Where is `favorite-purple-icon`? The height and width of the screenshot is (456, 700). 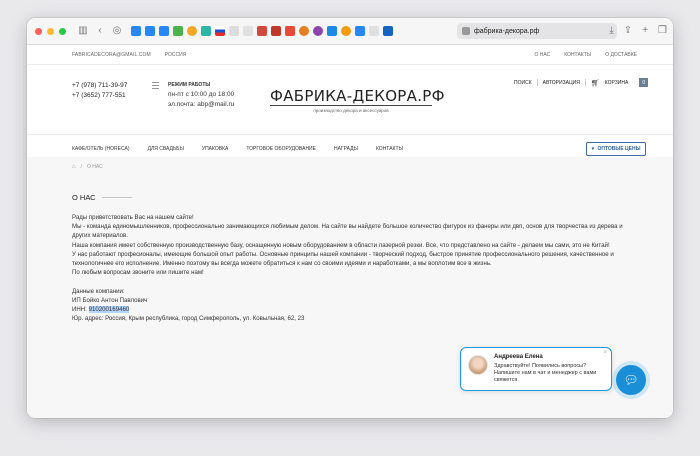
favorite-purple-icon is located at coordinates (318, 31).